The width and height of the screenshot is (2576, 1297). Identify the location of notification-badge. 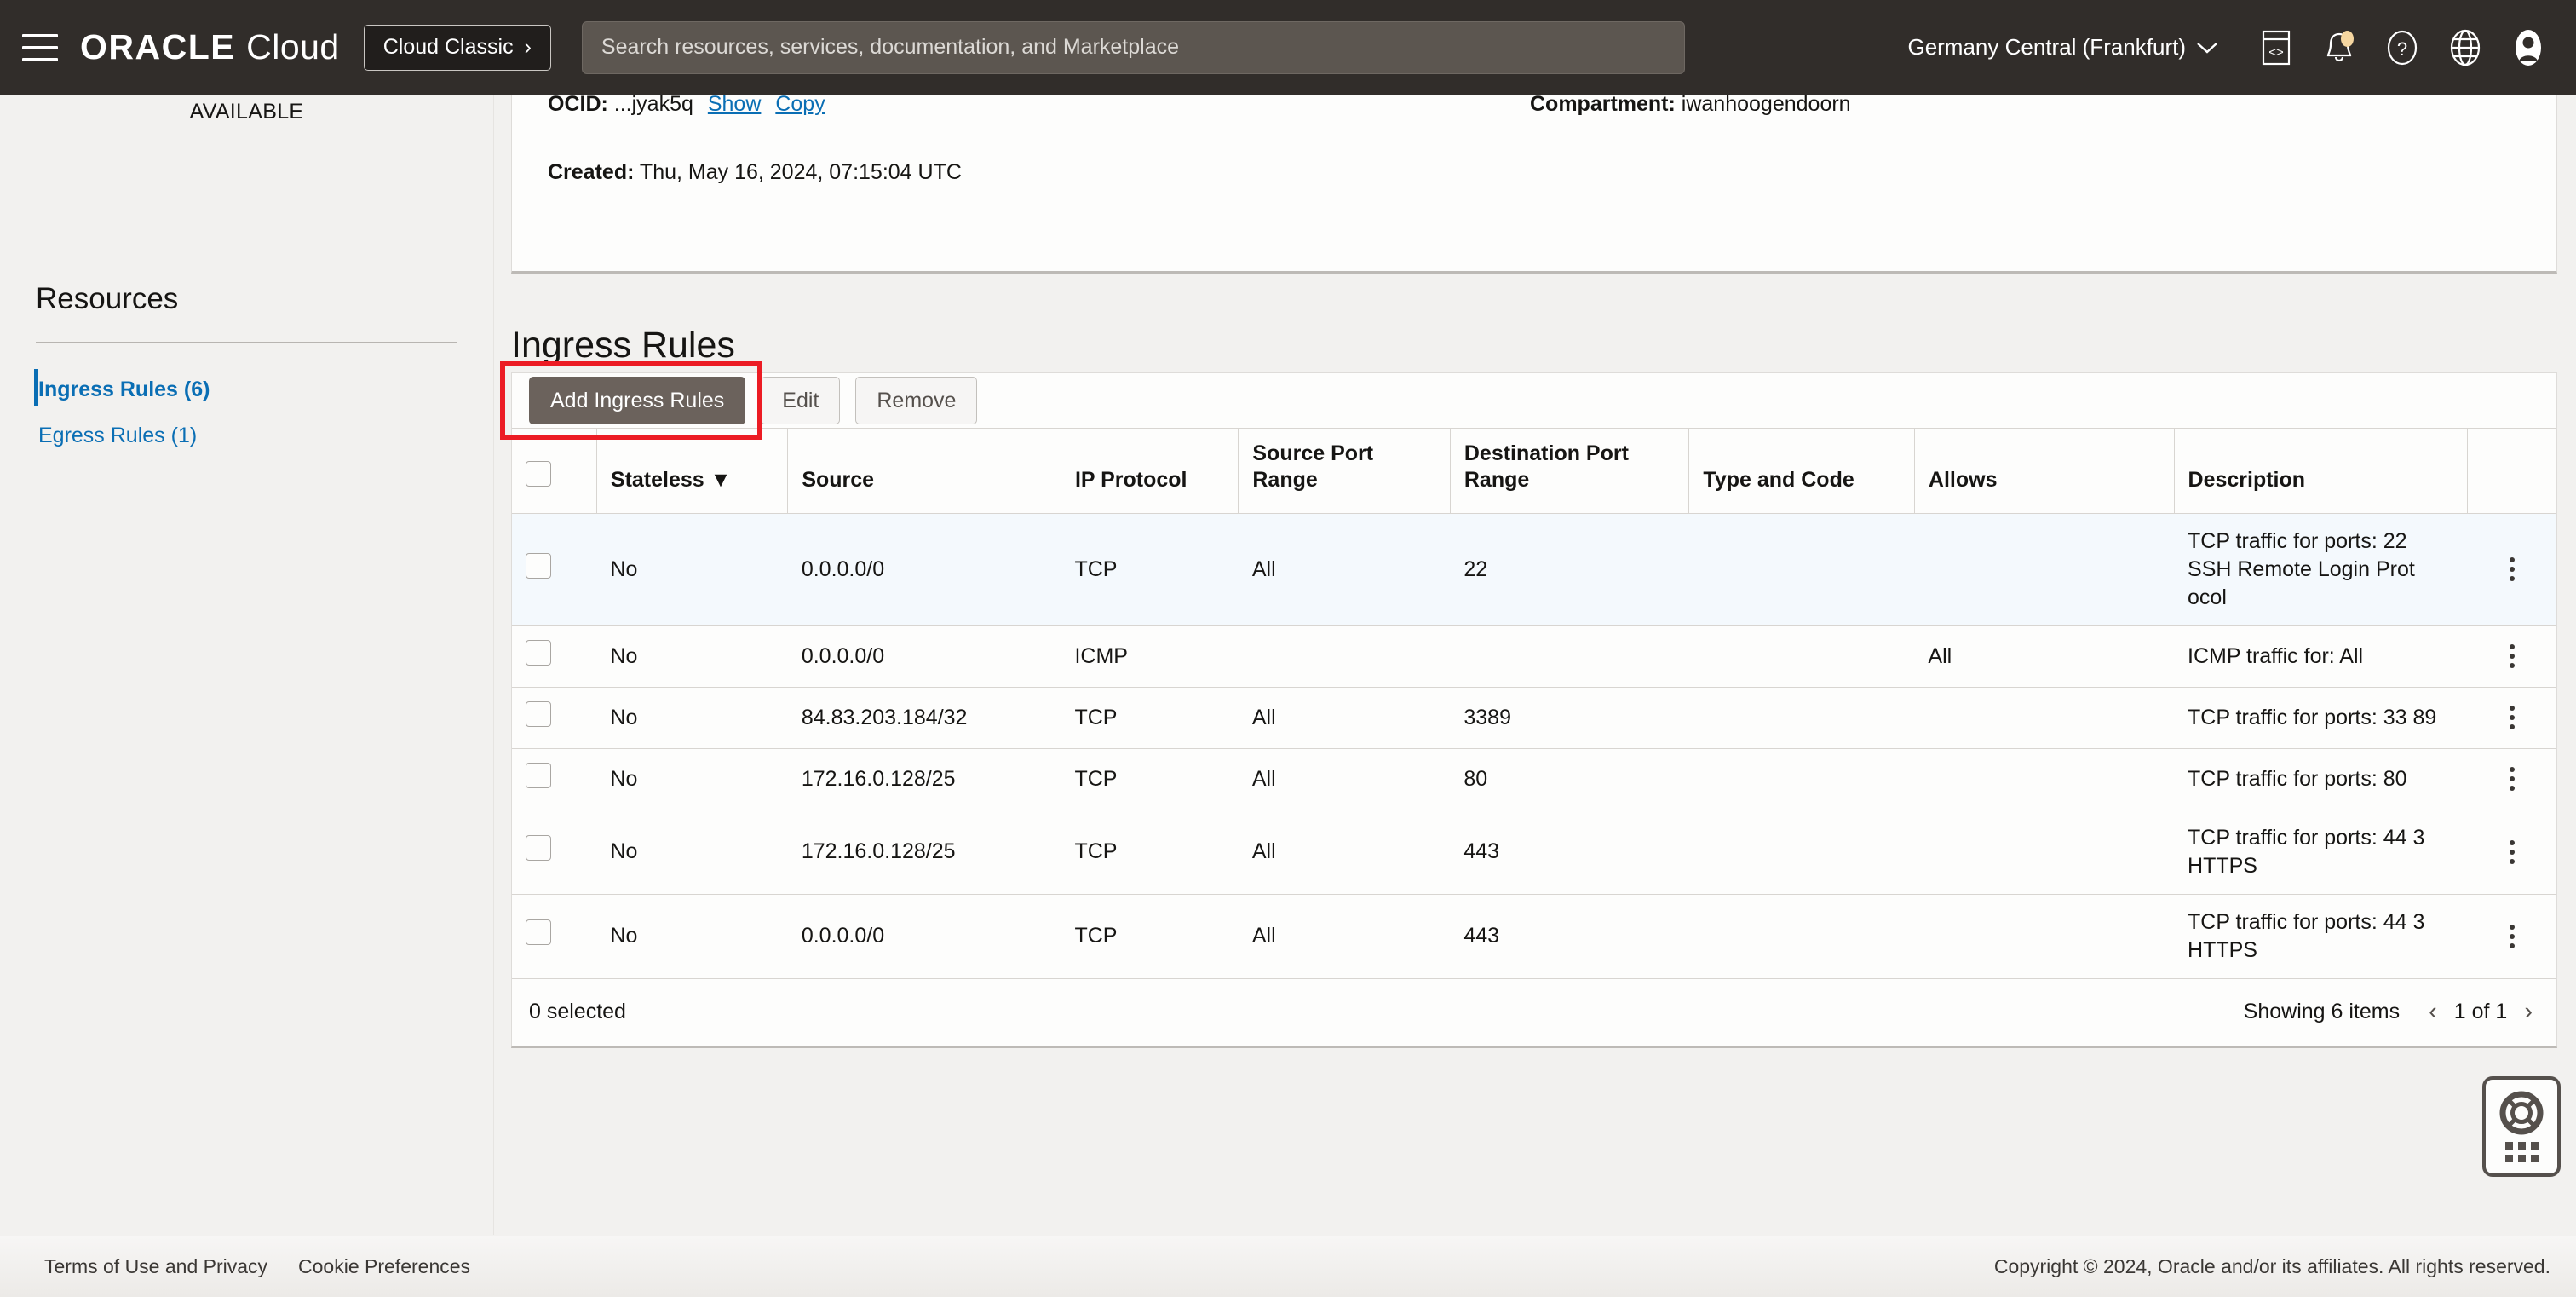
(2347, 38).